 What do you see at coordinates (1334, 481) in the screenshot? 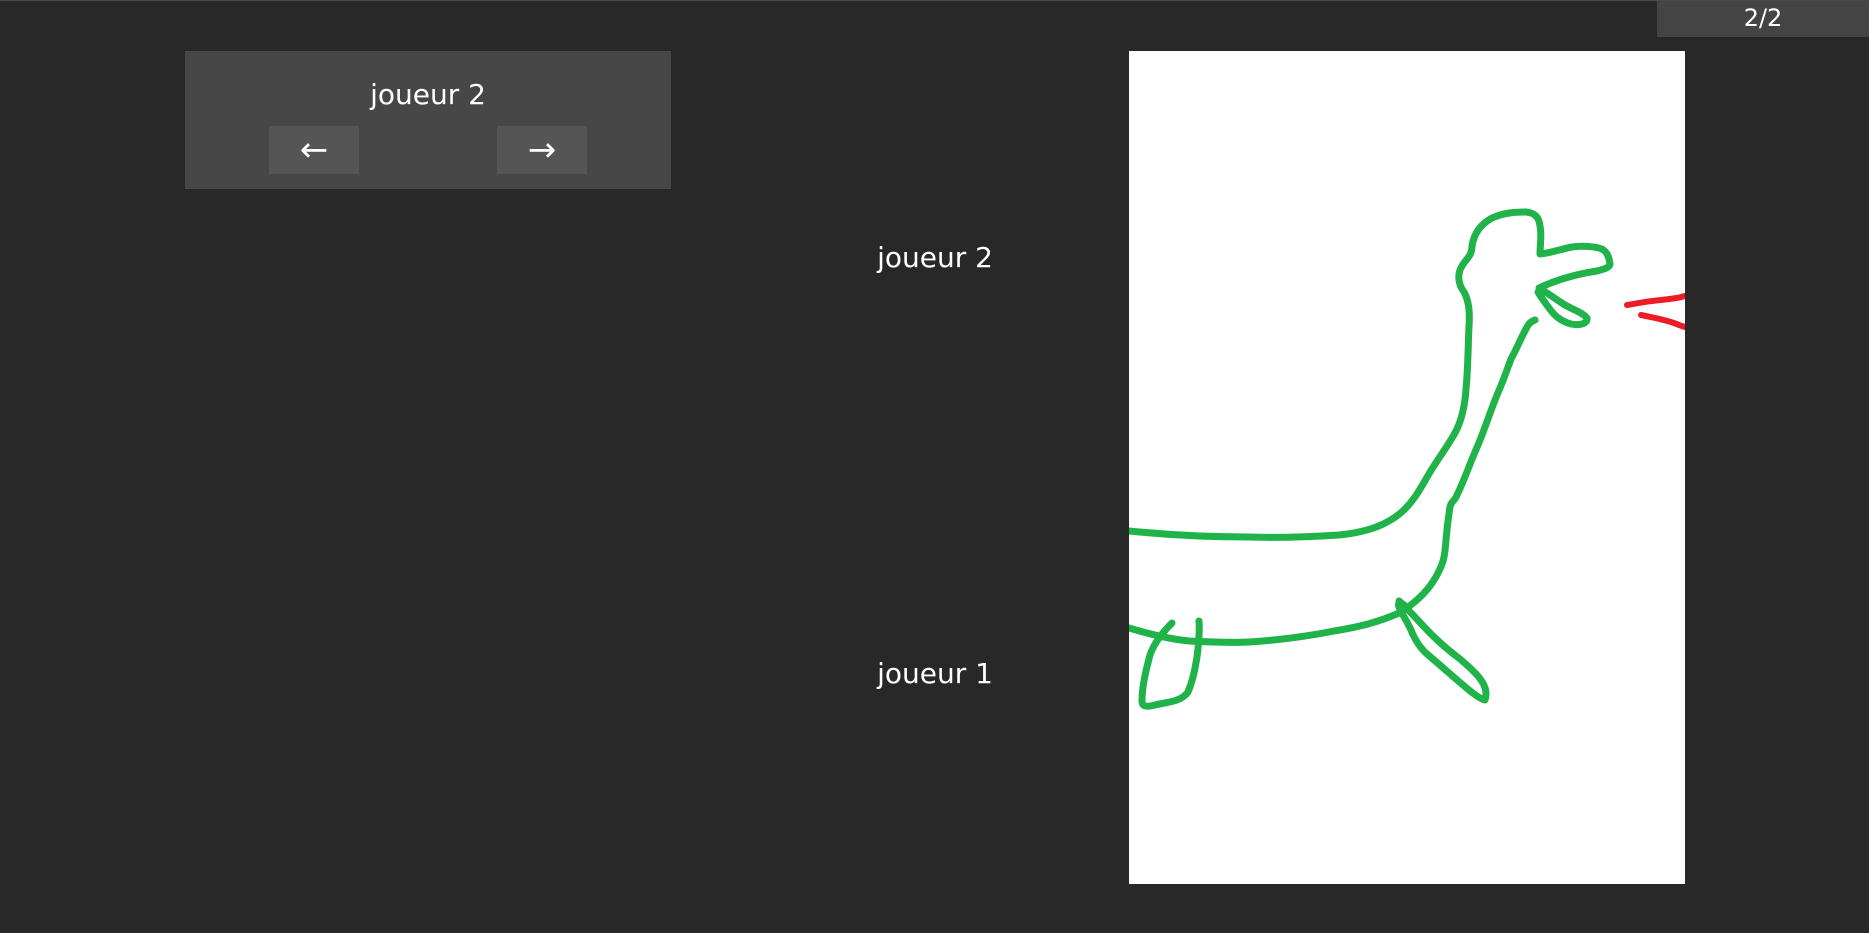
I see `dino-neck-belly-outline` at bounding box center [1334, 481].